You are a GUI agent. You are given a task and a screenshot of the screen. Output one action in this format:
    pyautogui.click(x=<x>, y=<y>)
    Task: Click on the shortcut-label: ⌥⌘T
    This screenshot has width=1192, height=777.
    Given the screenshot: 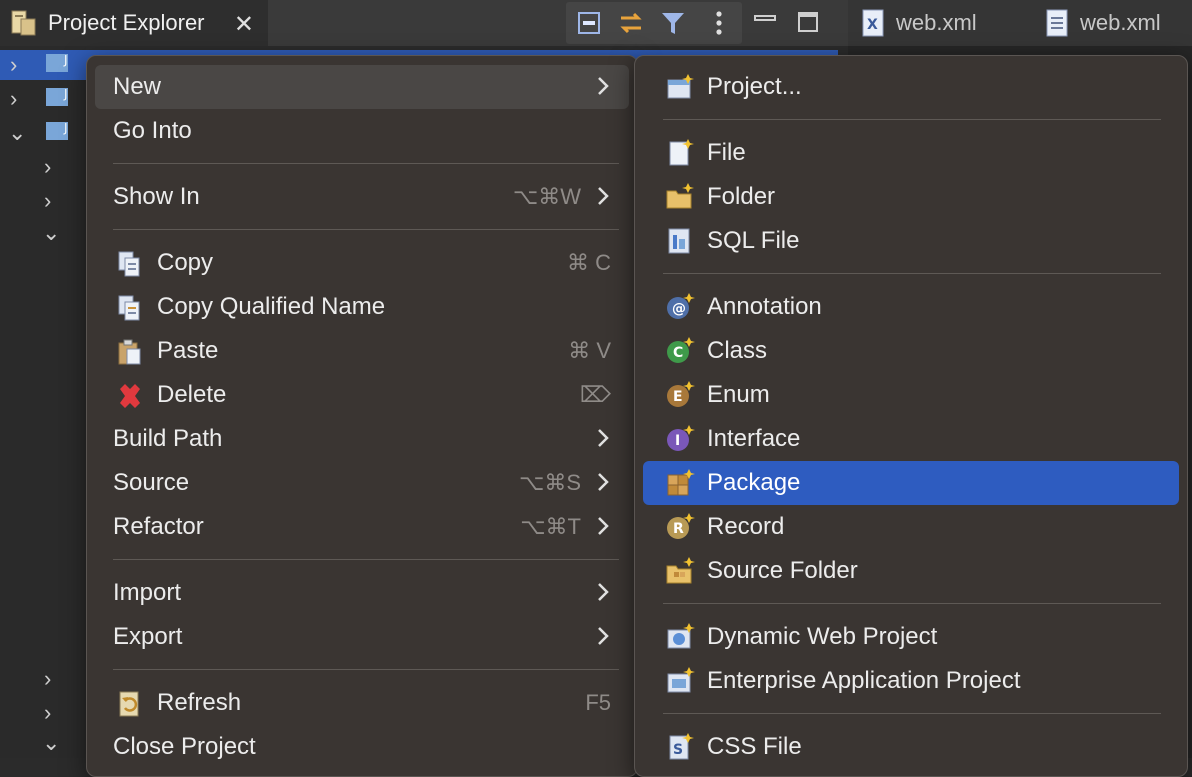 What is the action you would take?
    pyautogui.click(x=550, y=526)
    